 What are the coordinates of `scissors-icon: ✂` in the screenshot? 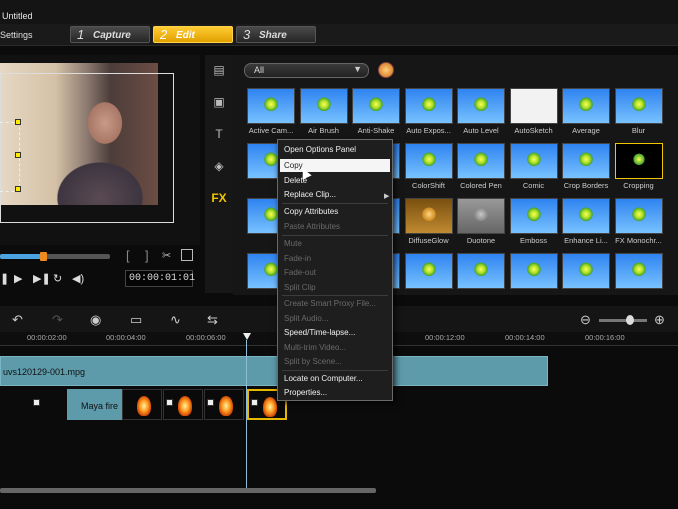 It's located at (166, 255).